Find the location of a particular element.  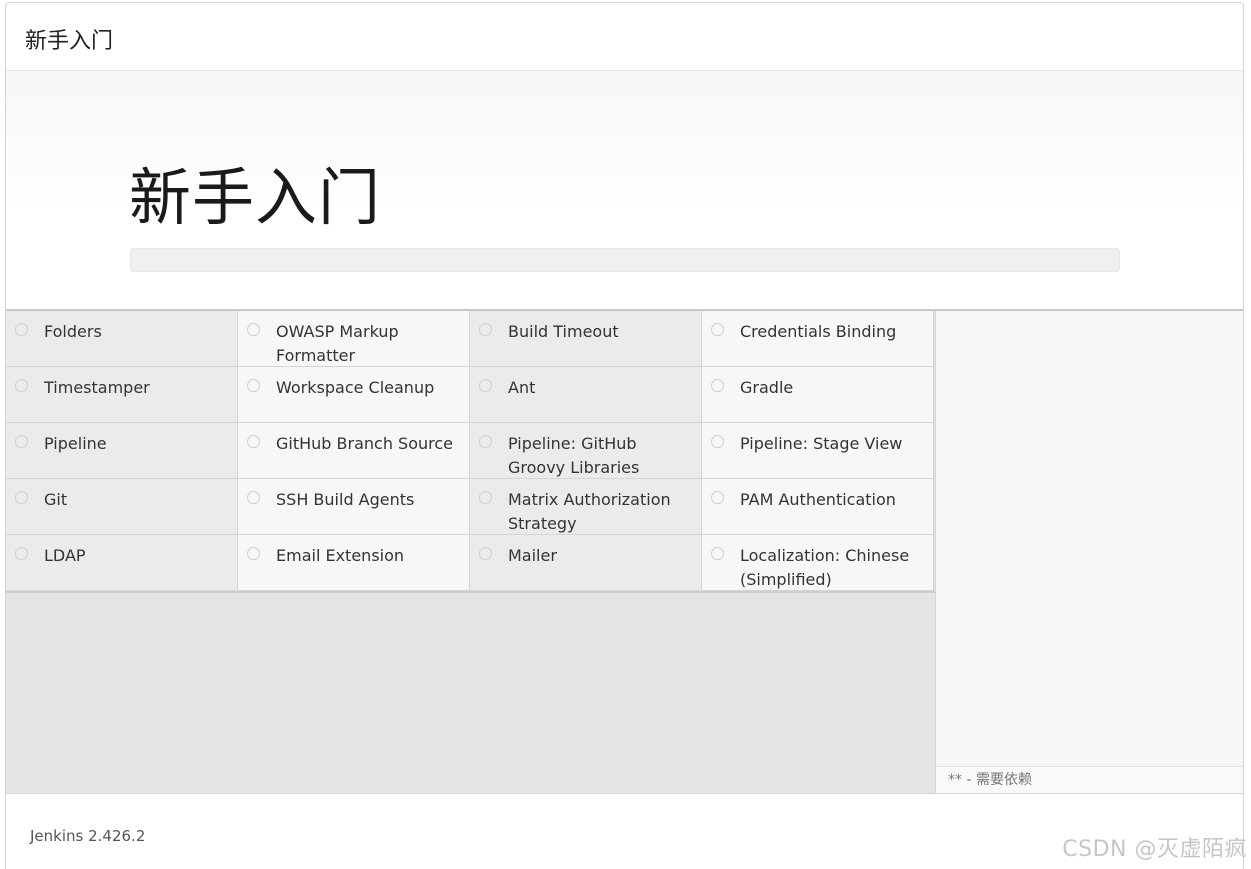

install-log-panel: ** - 需要依赖 is located at coordinates (1089, 552).